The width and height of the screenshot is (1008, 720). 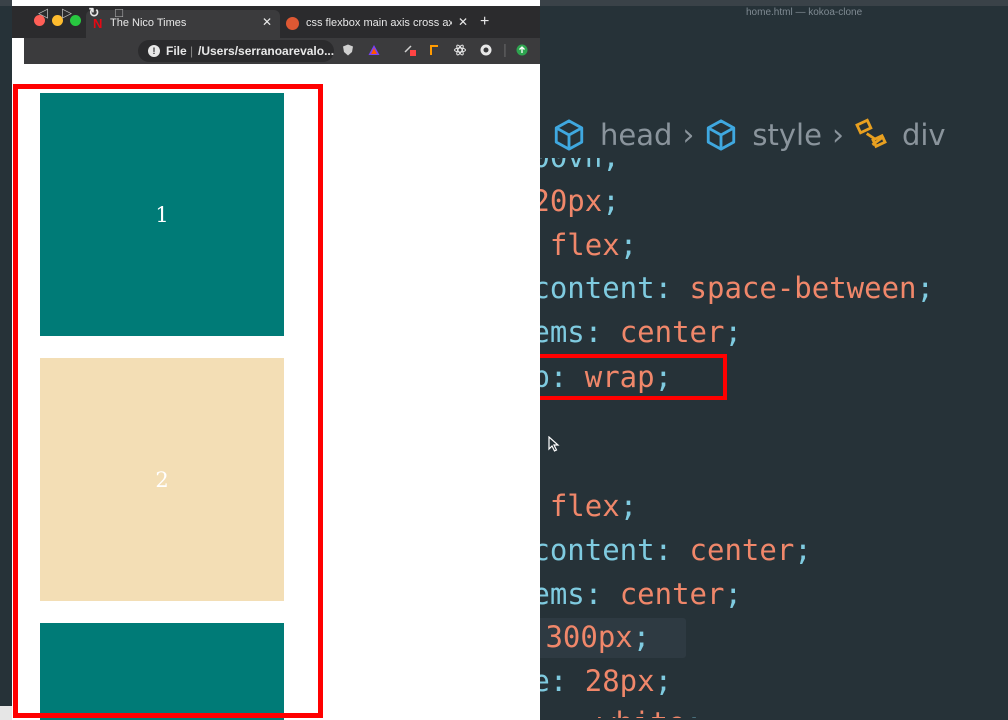 I want to click on back-icon: ◁, so click(x=43, y=13).